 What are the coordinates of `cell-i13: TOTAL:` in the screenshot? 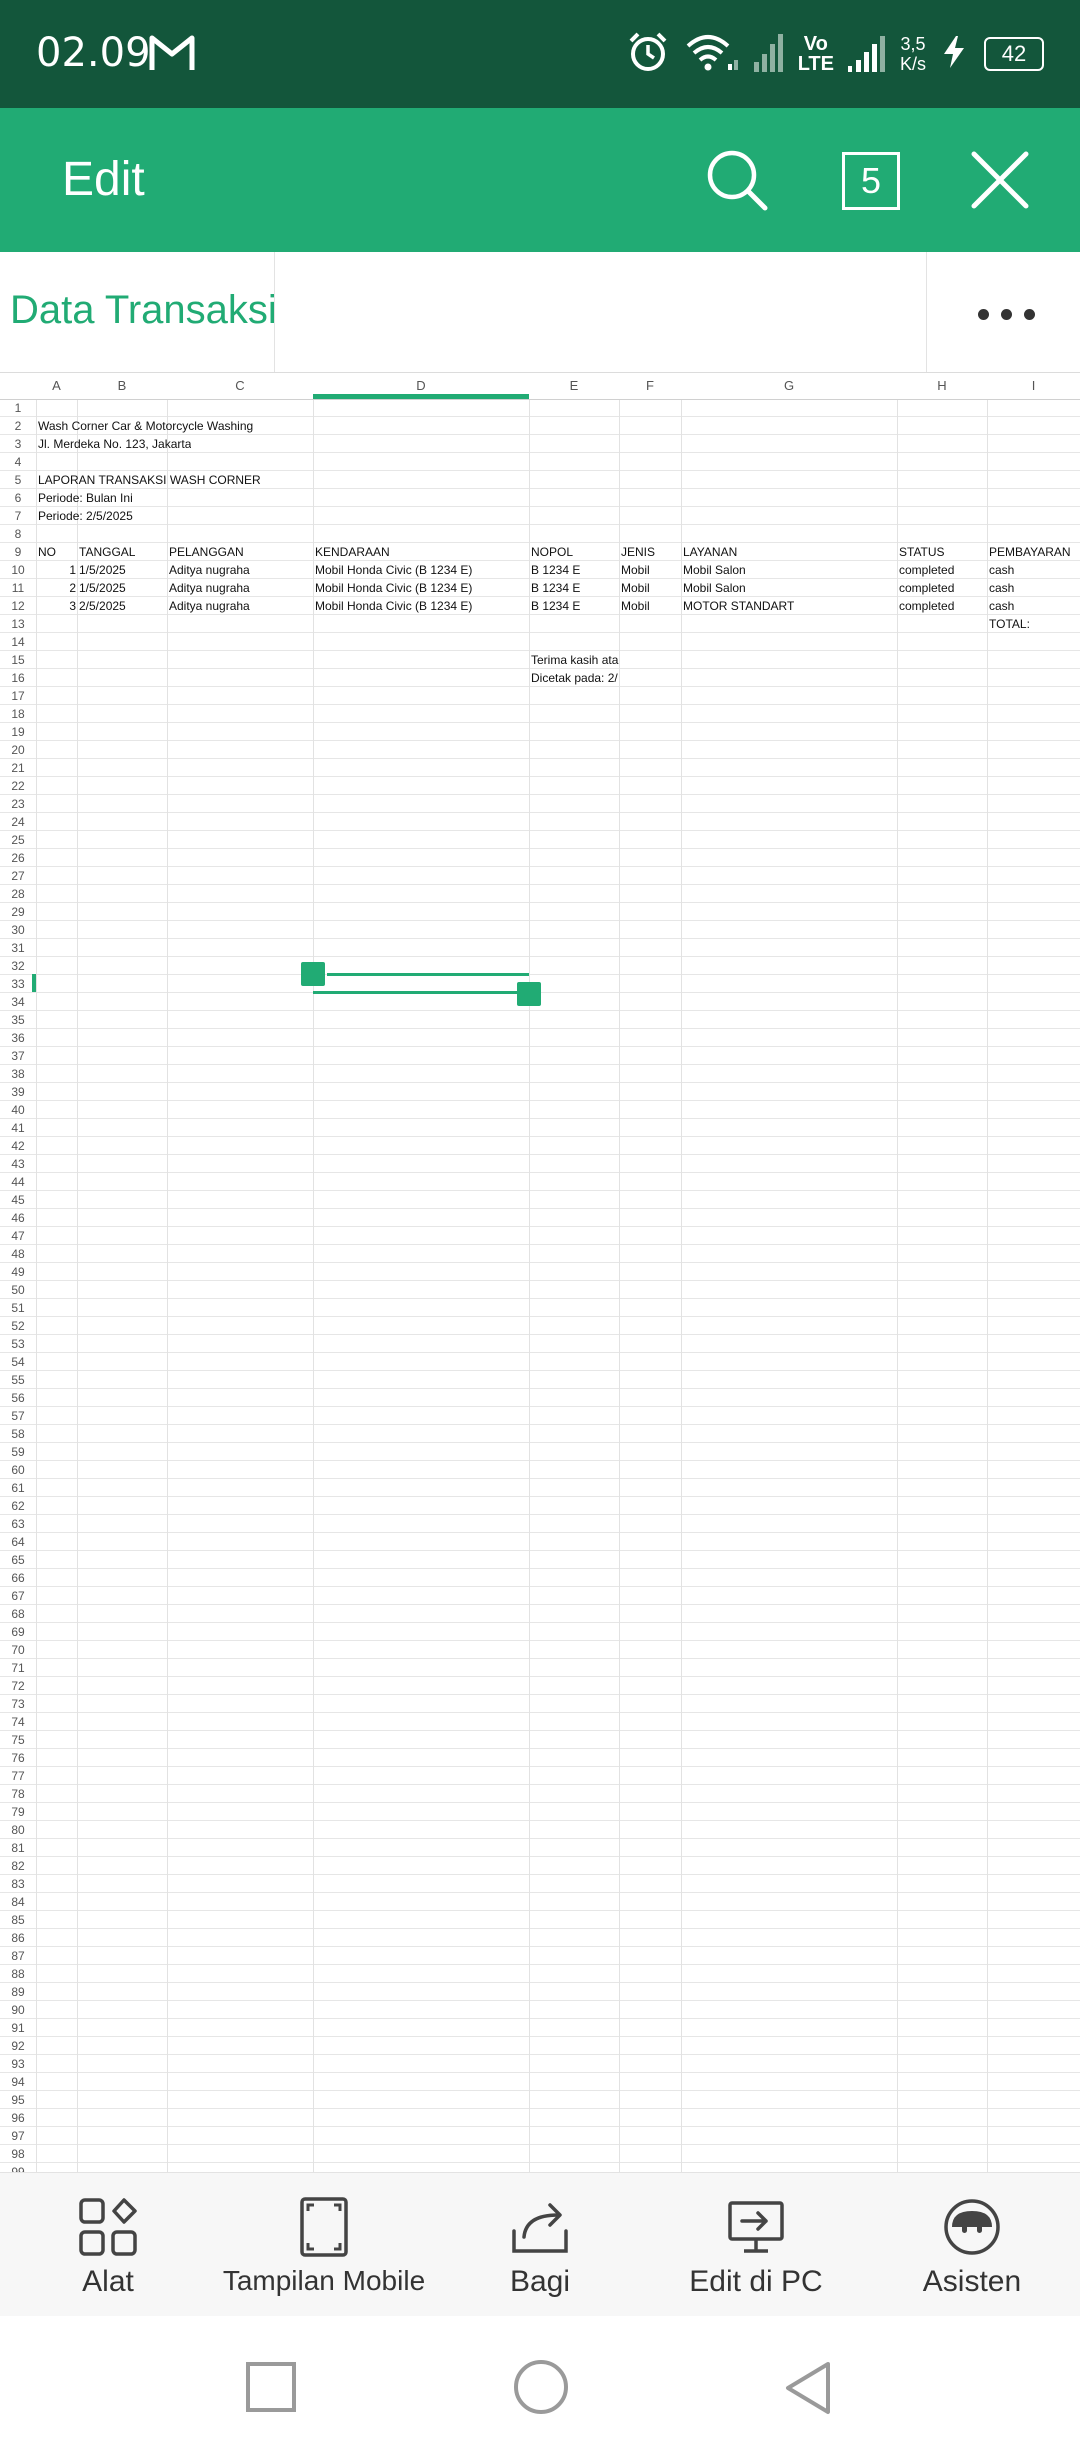 It's located at (1009, 624).